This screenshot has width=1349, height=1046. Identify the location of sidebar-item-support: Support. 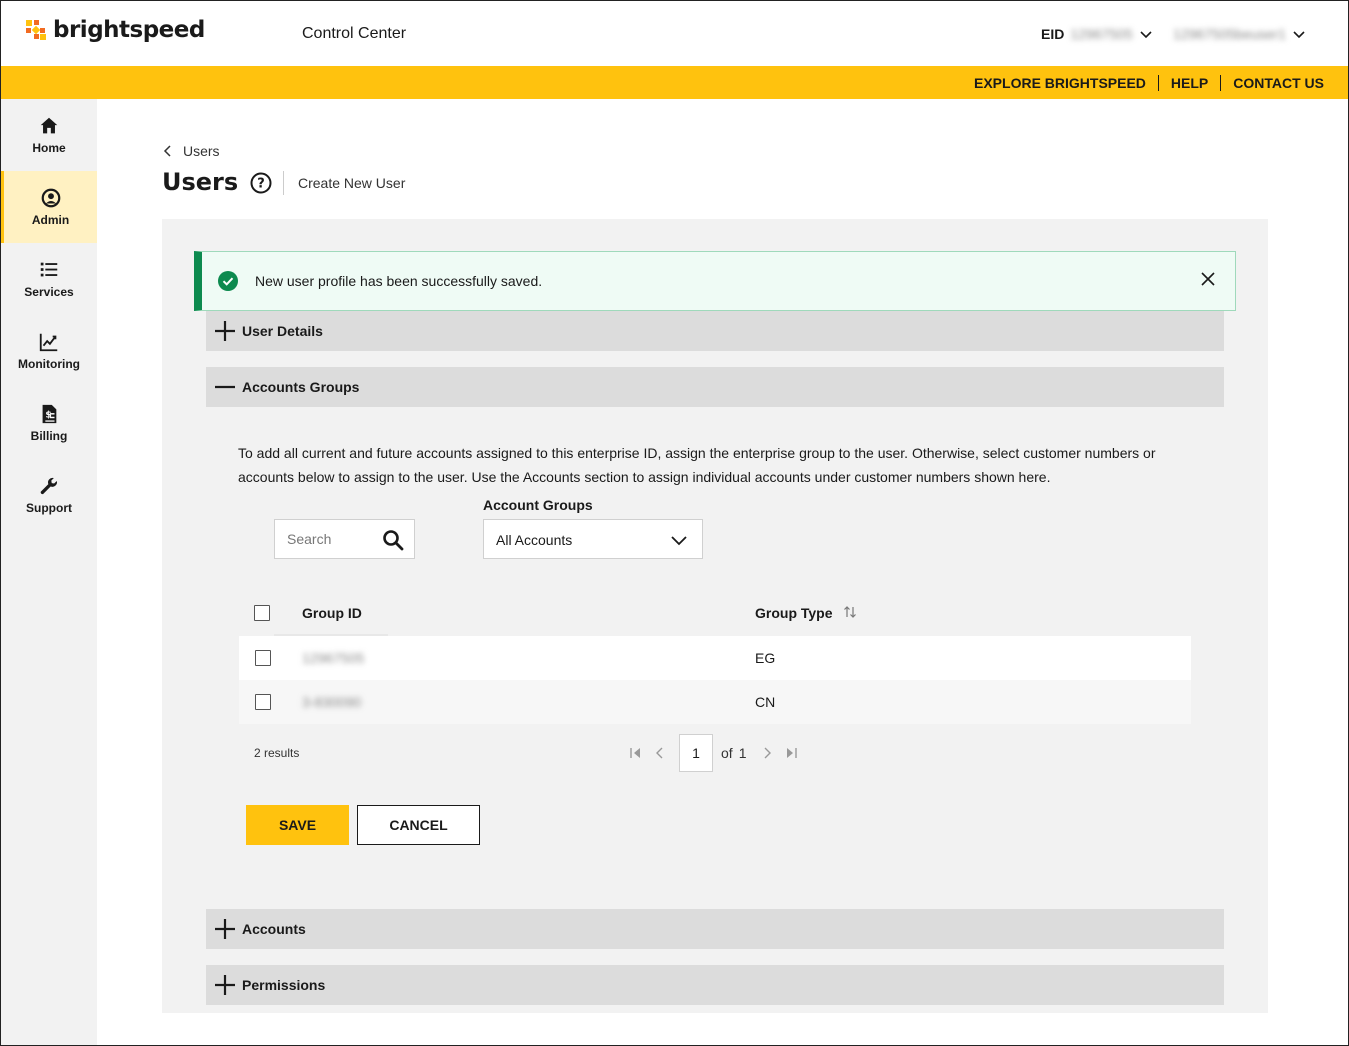
(49, 495).